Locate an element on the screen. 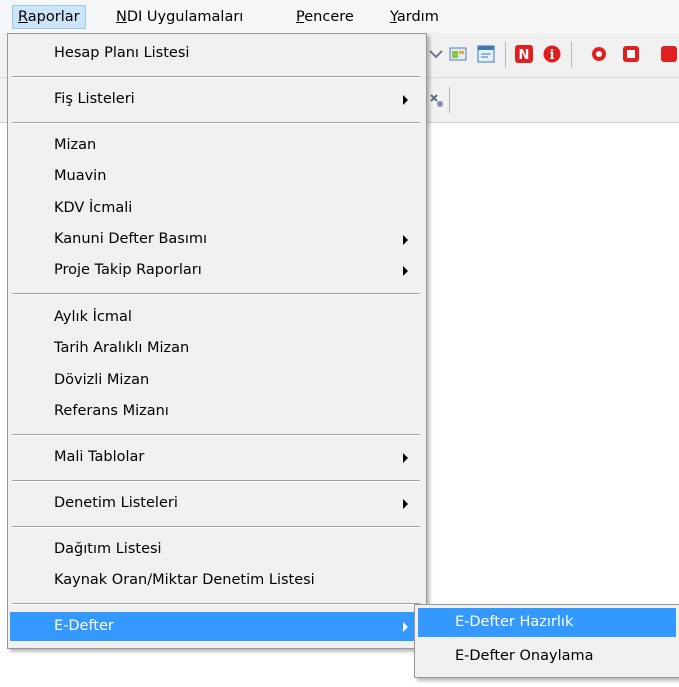 This screenshot has width=679, height=687. menu-ndi-uygulamalari: NDI Uygulamaları is located at coordinates (179, 17).